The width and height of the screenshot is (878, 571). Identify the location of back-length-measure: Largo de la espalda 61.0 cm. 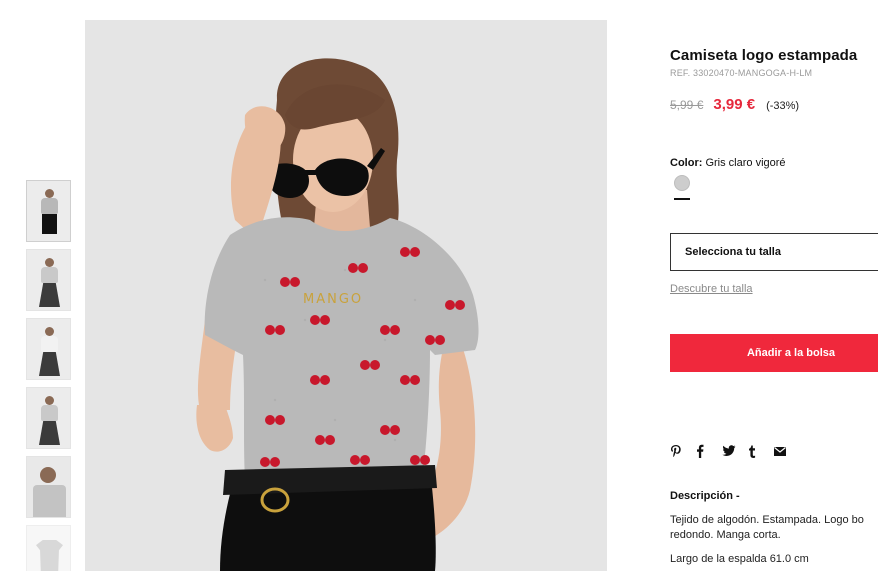
(739, 559).